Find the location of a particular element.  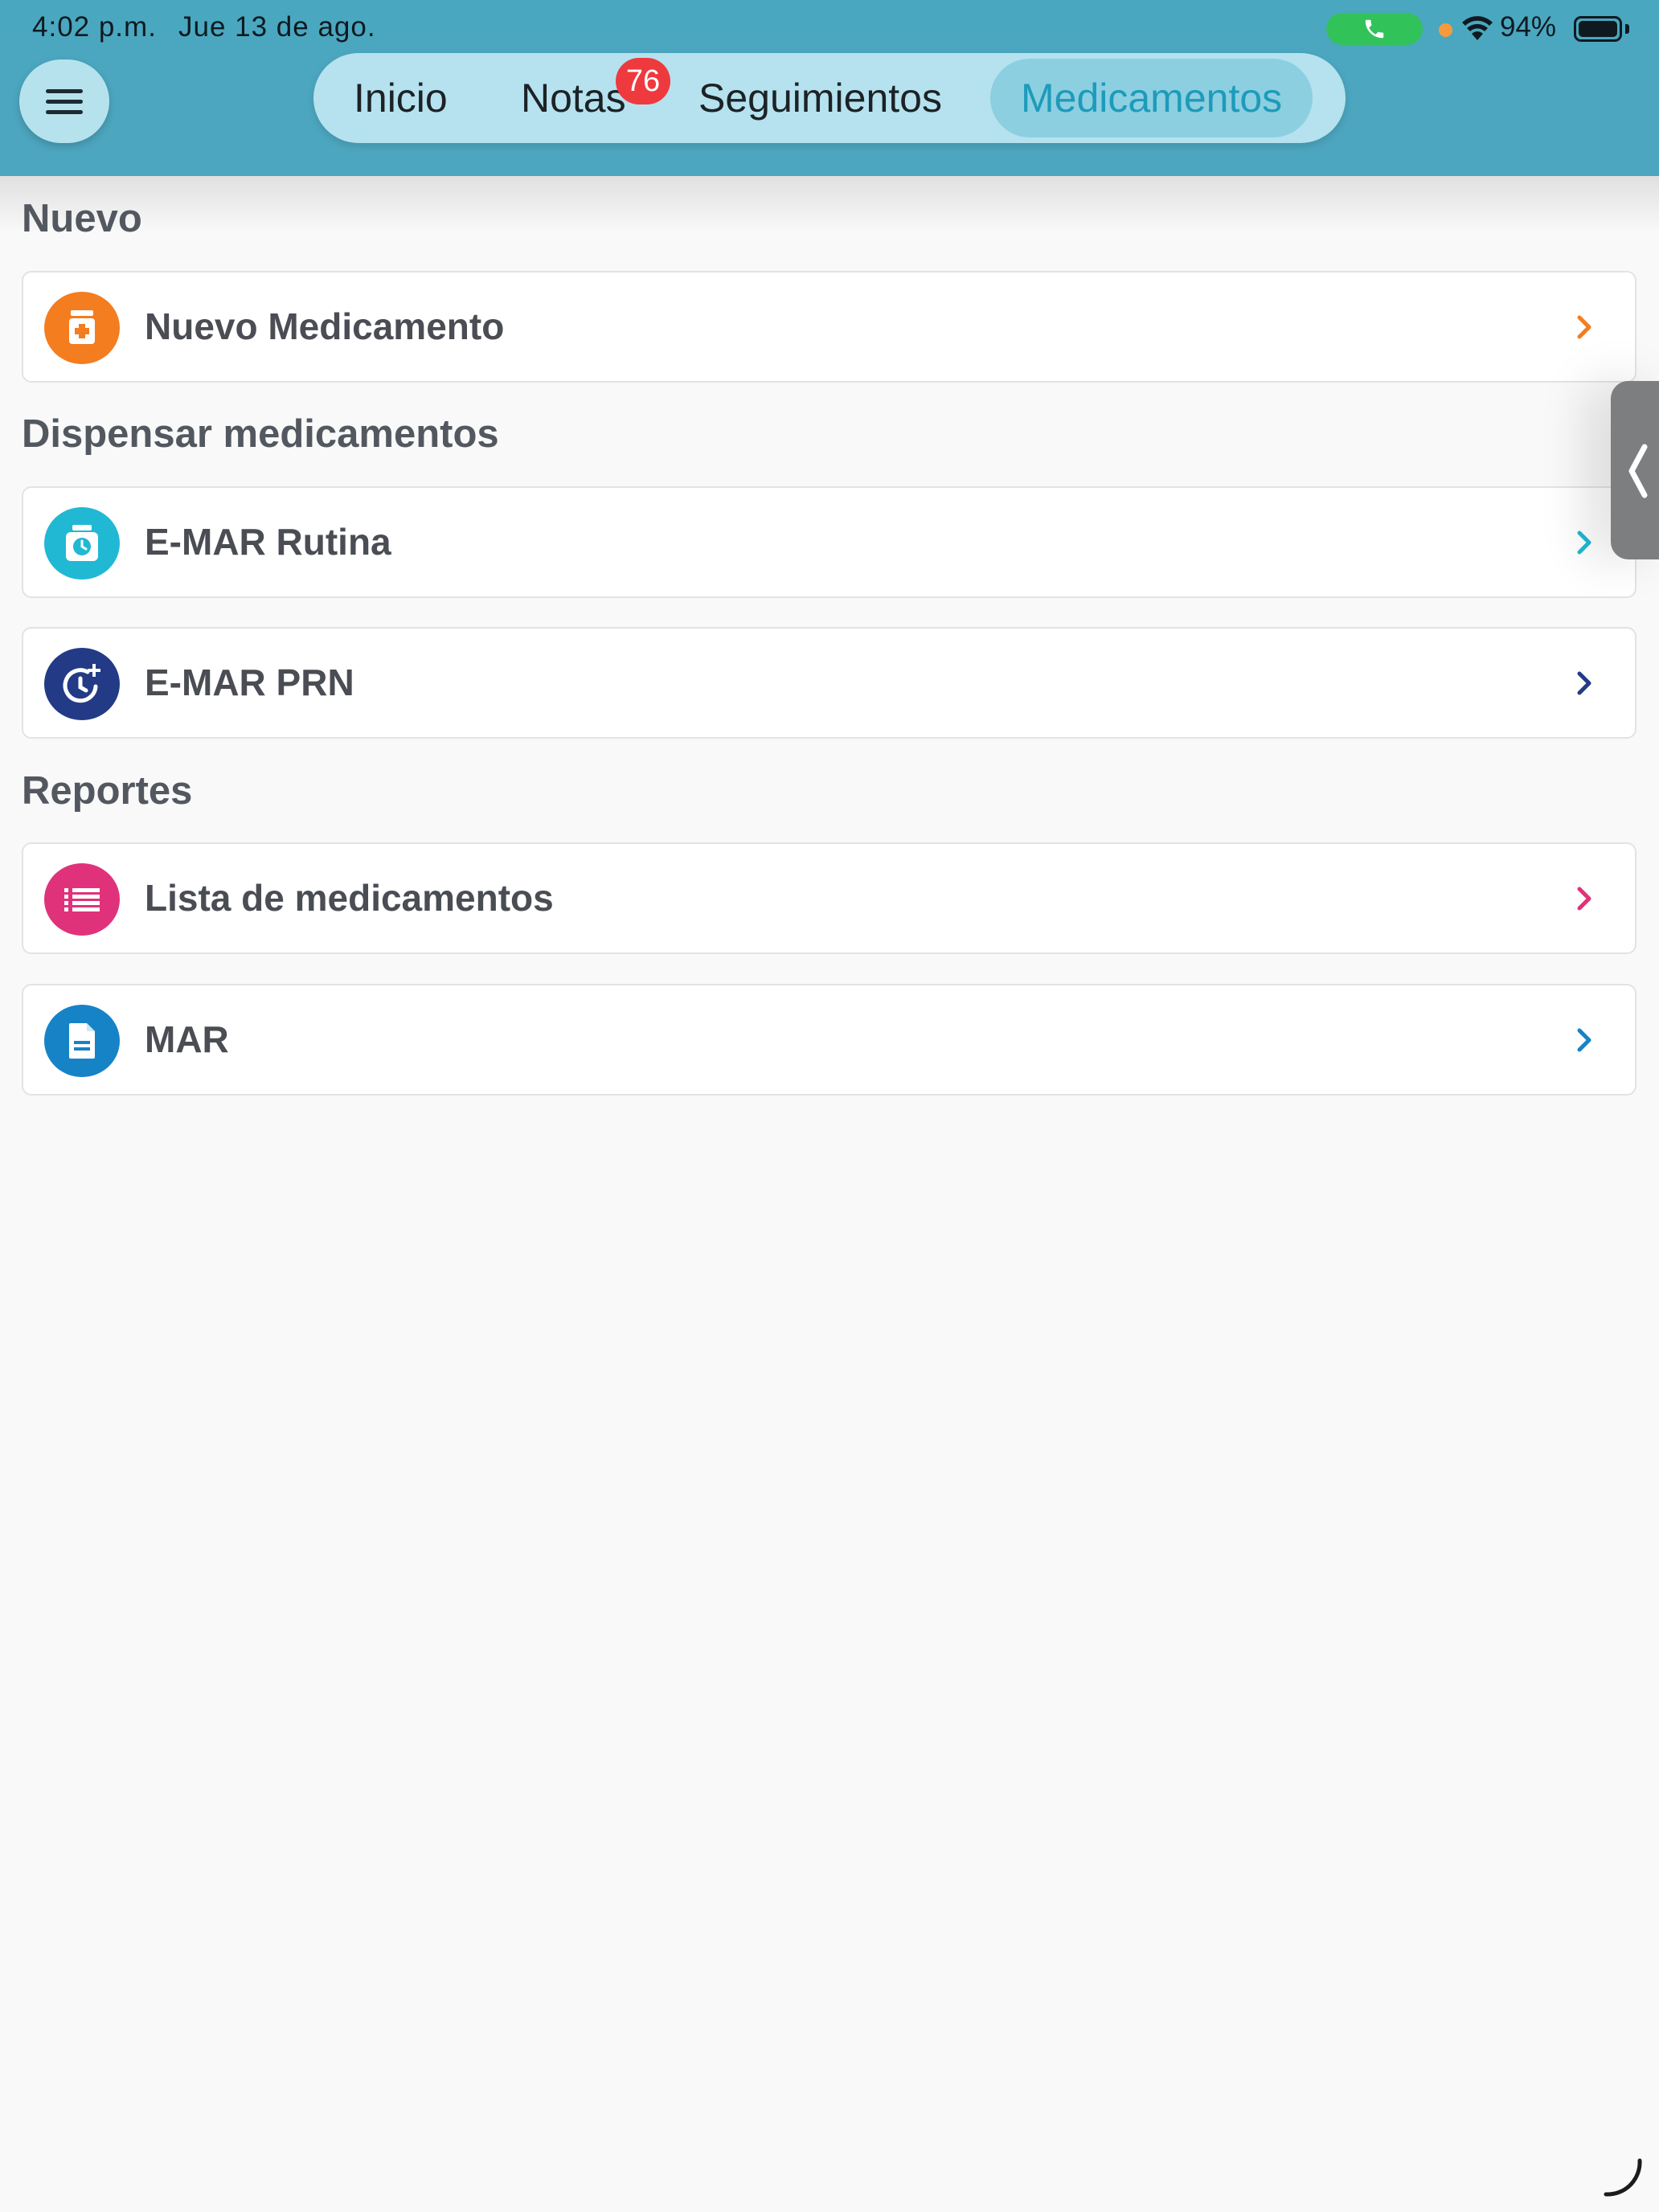

phone-icon is located at coordinates (1374, 29).